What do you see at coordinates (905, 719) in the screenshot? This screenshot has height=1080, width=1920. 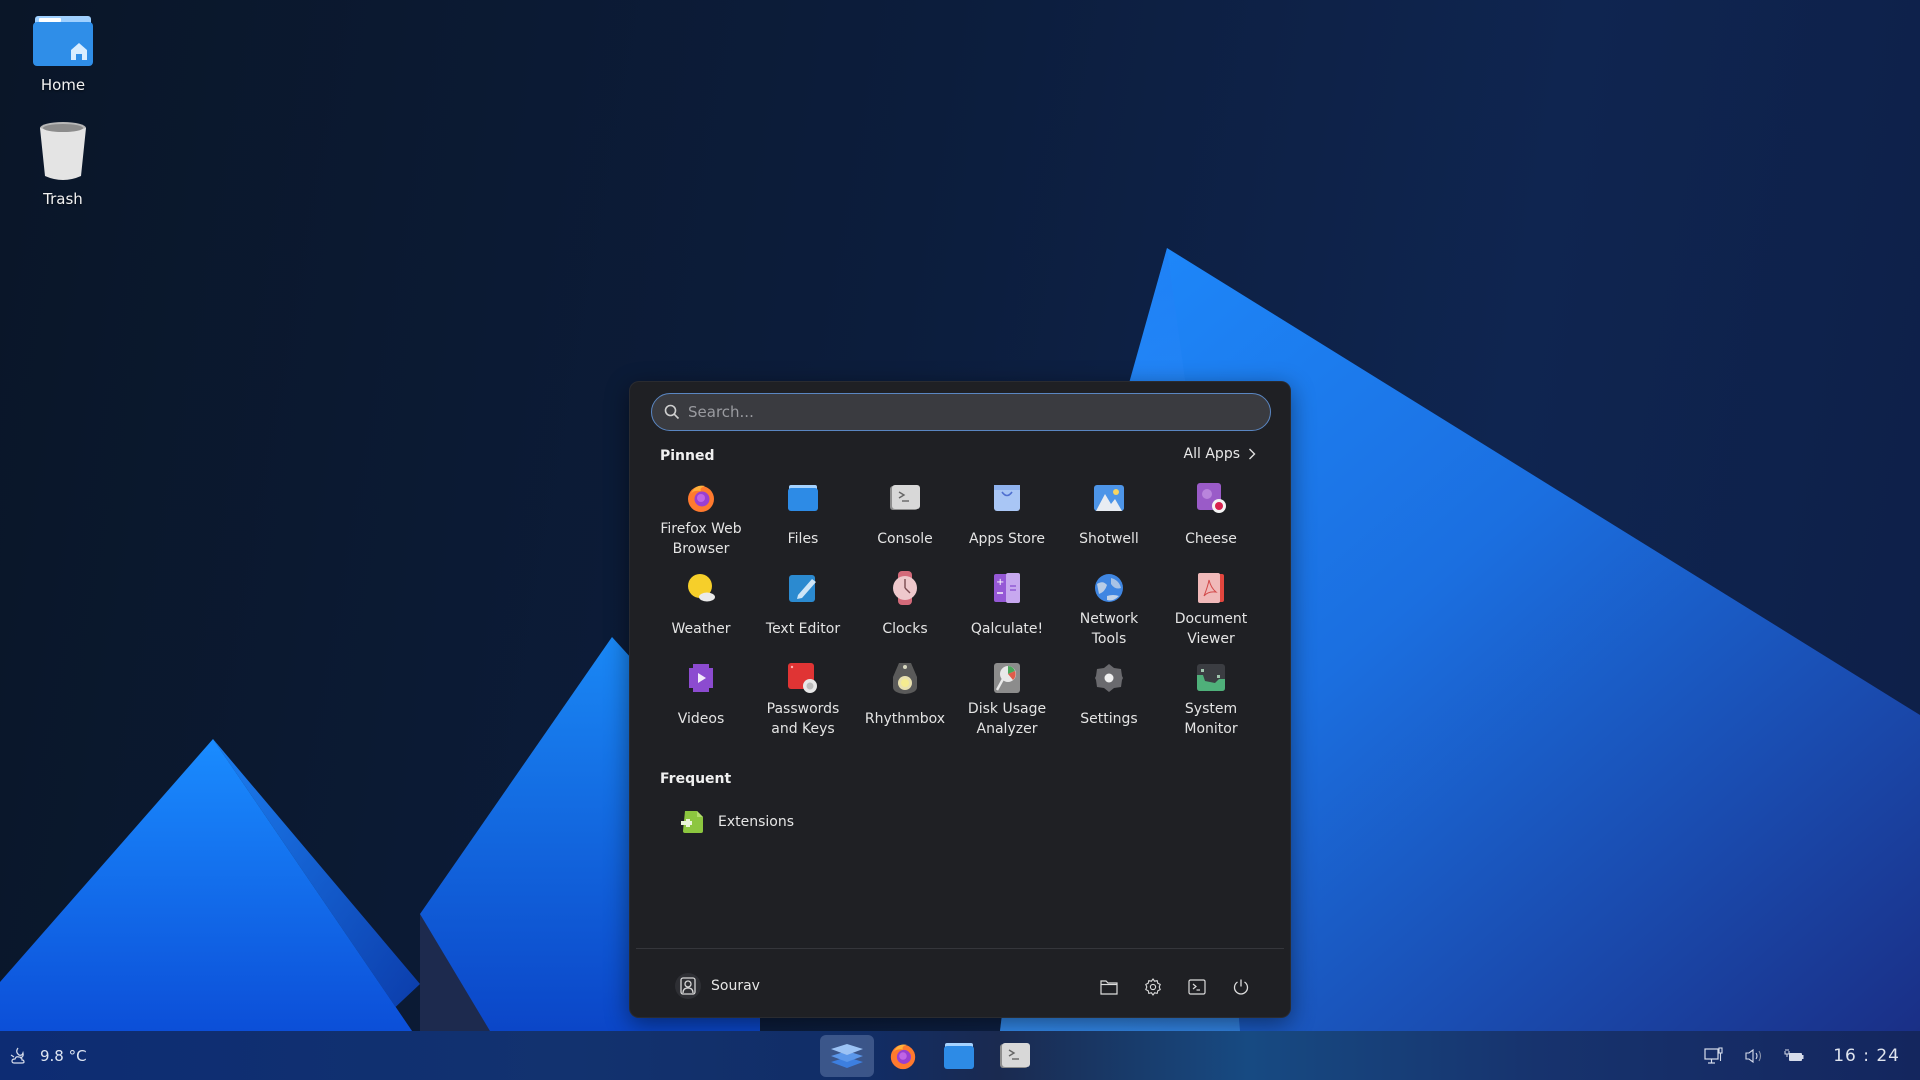 I see `app-label: Rhythmbox` at bounding box center [905, 719].